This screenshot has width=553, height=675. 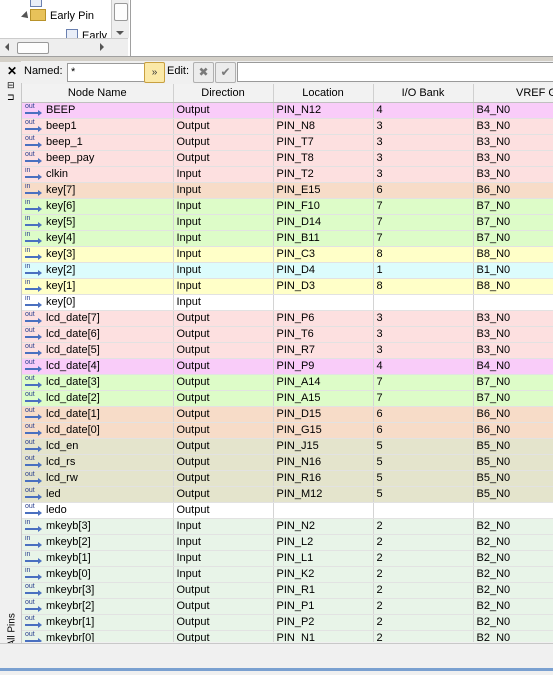 I want to click on table-row: out lcd_date[0] Output PIN_G15 6 B6_N0, so click(x=287, y=430).